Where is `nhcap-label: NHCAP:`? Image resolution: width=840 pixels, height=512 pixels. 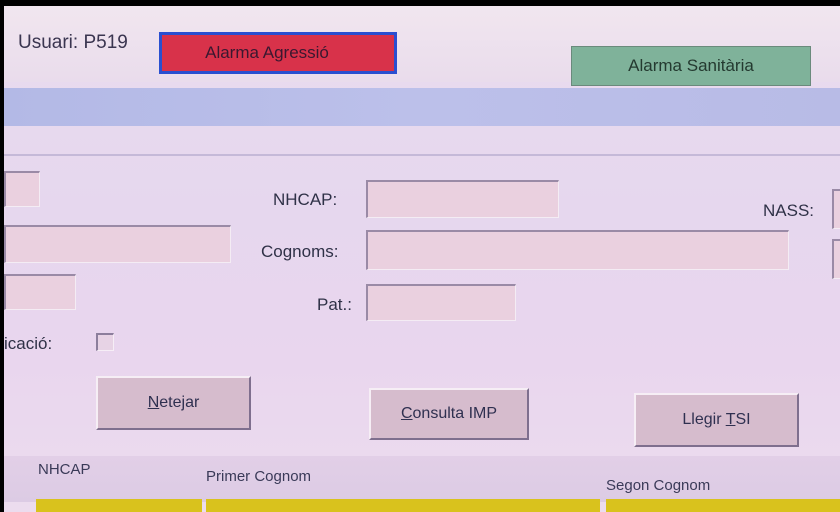
nhcap-label: NHCAP: is located at coordinates (305, 199).